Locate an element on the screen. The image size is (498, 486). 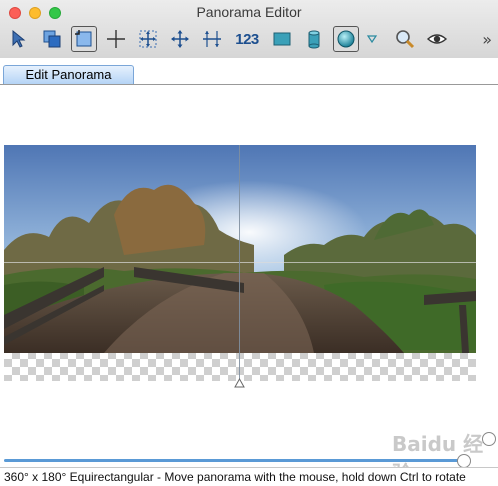
projection-menu-button is located at coordinates (372, 39).